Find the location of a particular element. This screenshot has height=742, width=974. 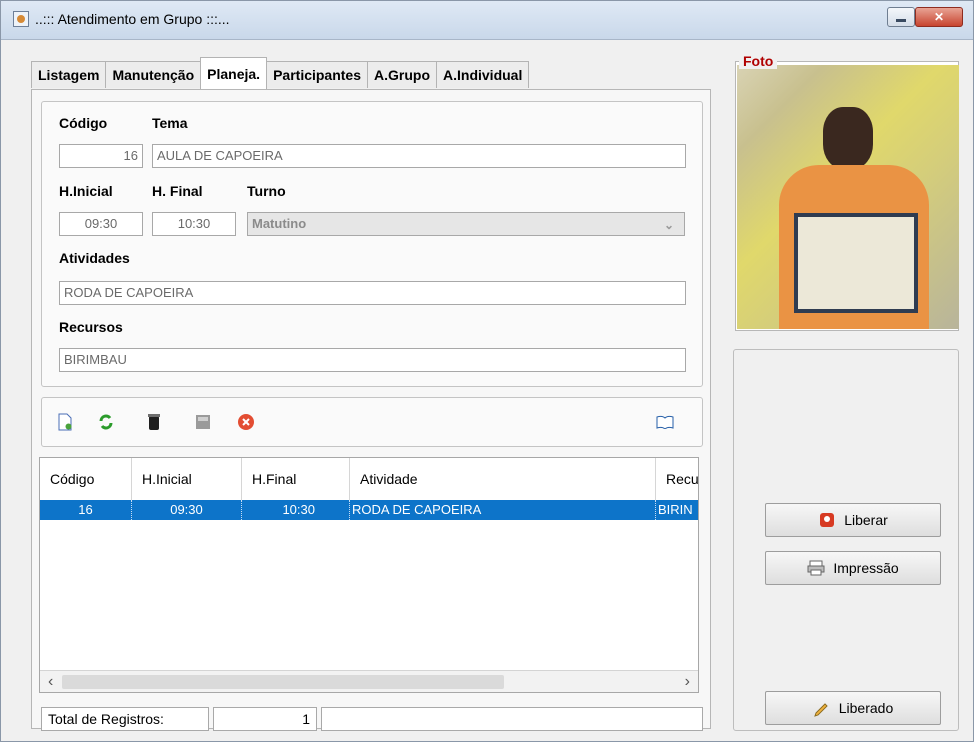

atividades-field: RODA DE CAPOEIRA is located at coordinates (372, 293).